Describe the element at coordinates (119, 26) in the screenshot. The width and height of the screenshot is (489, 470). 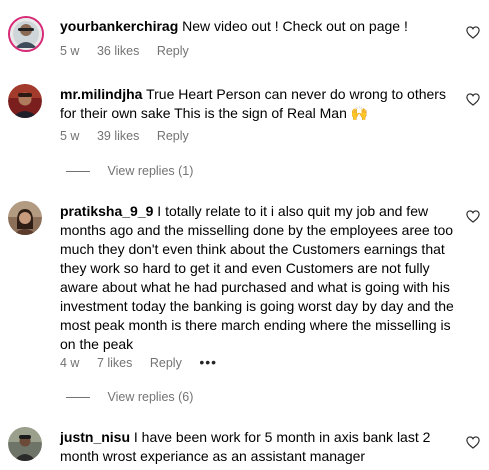
I see `comment-username: yourbankerchirag` at that location.